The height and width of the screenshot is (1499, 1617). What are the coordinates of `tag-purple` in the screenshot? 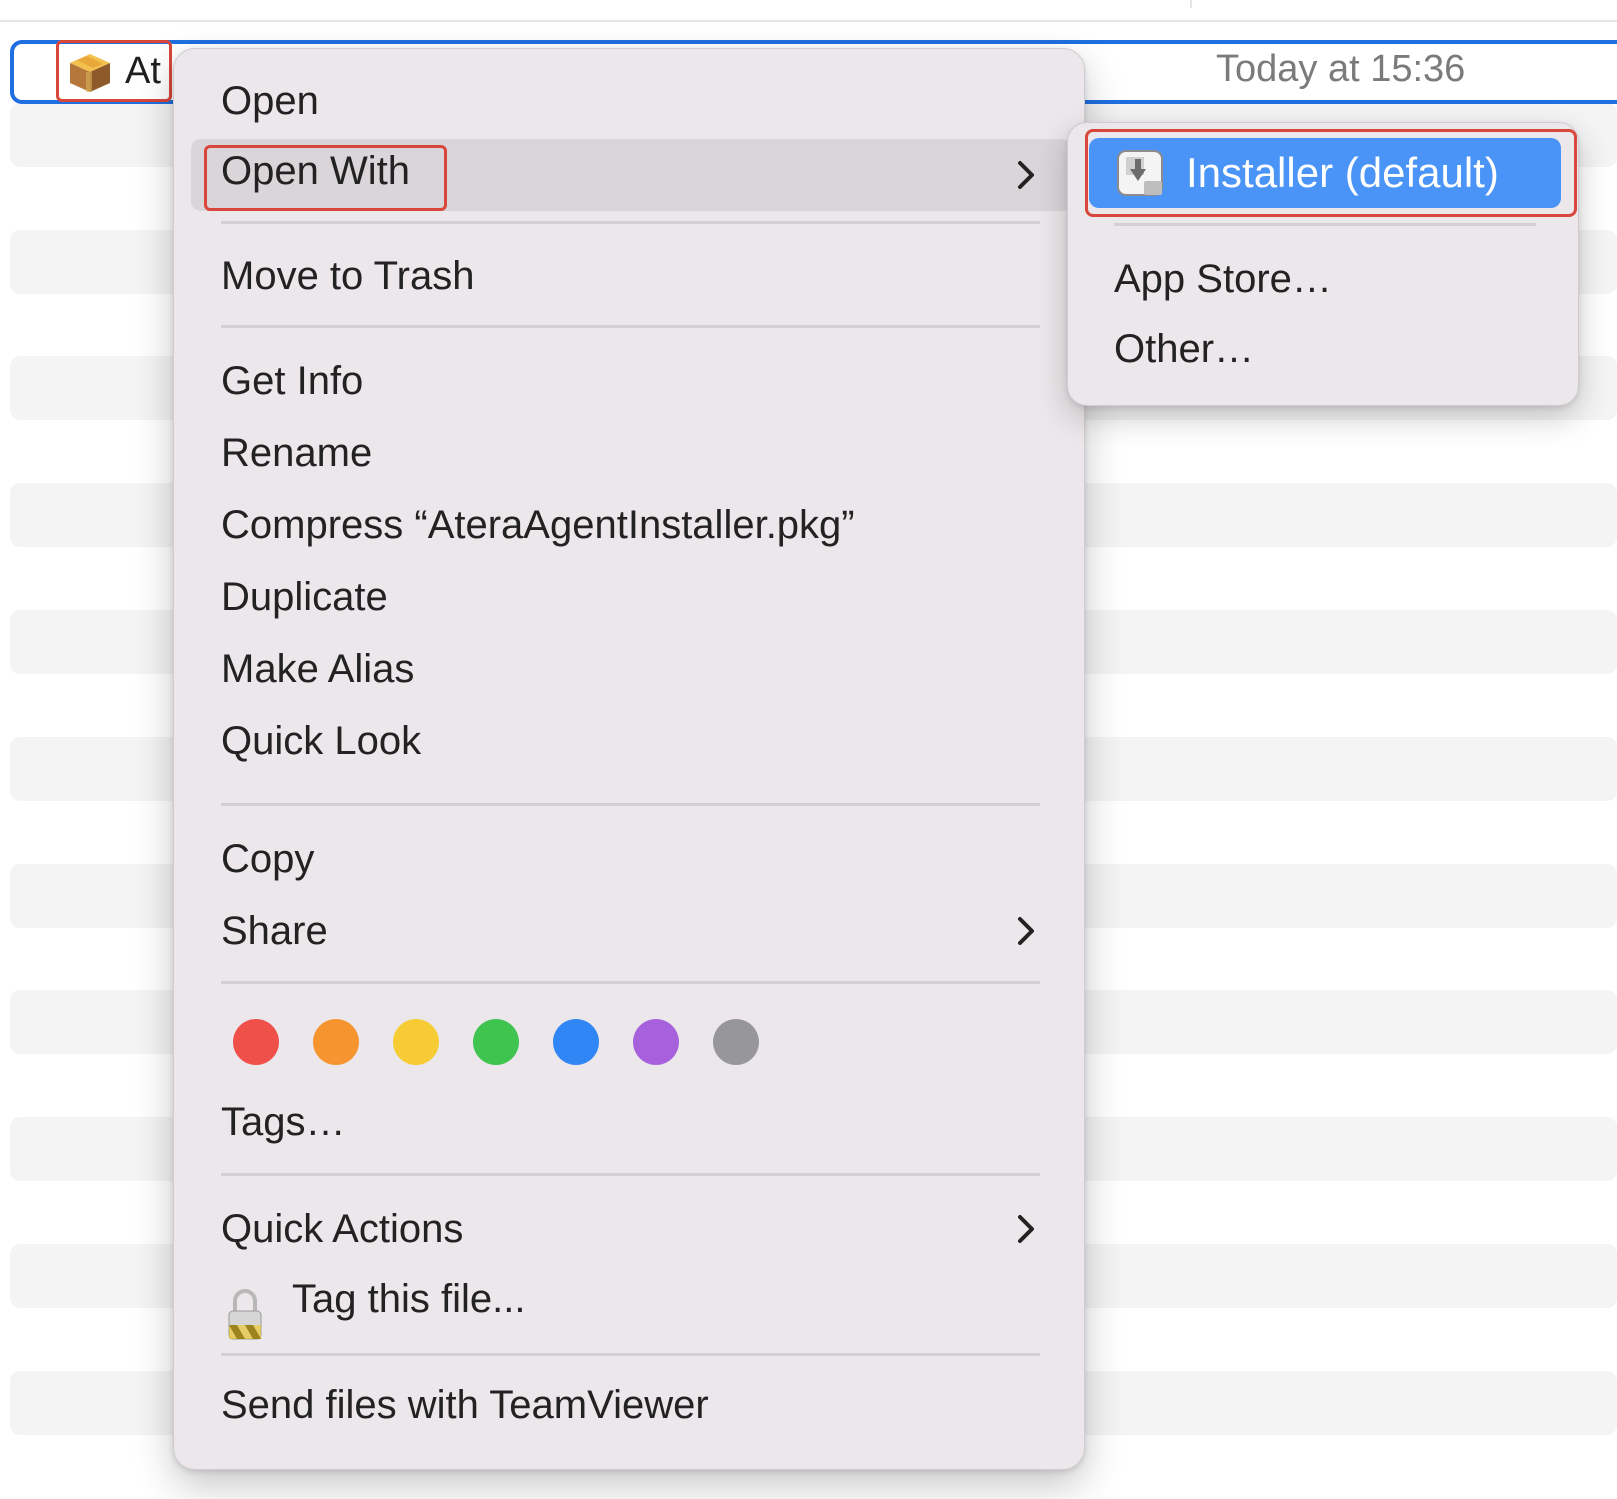 It's located at (656, 1042).